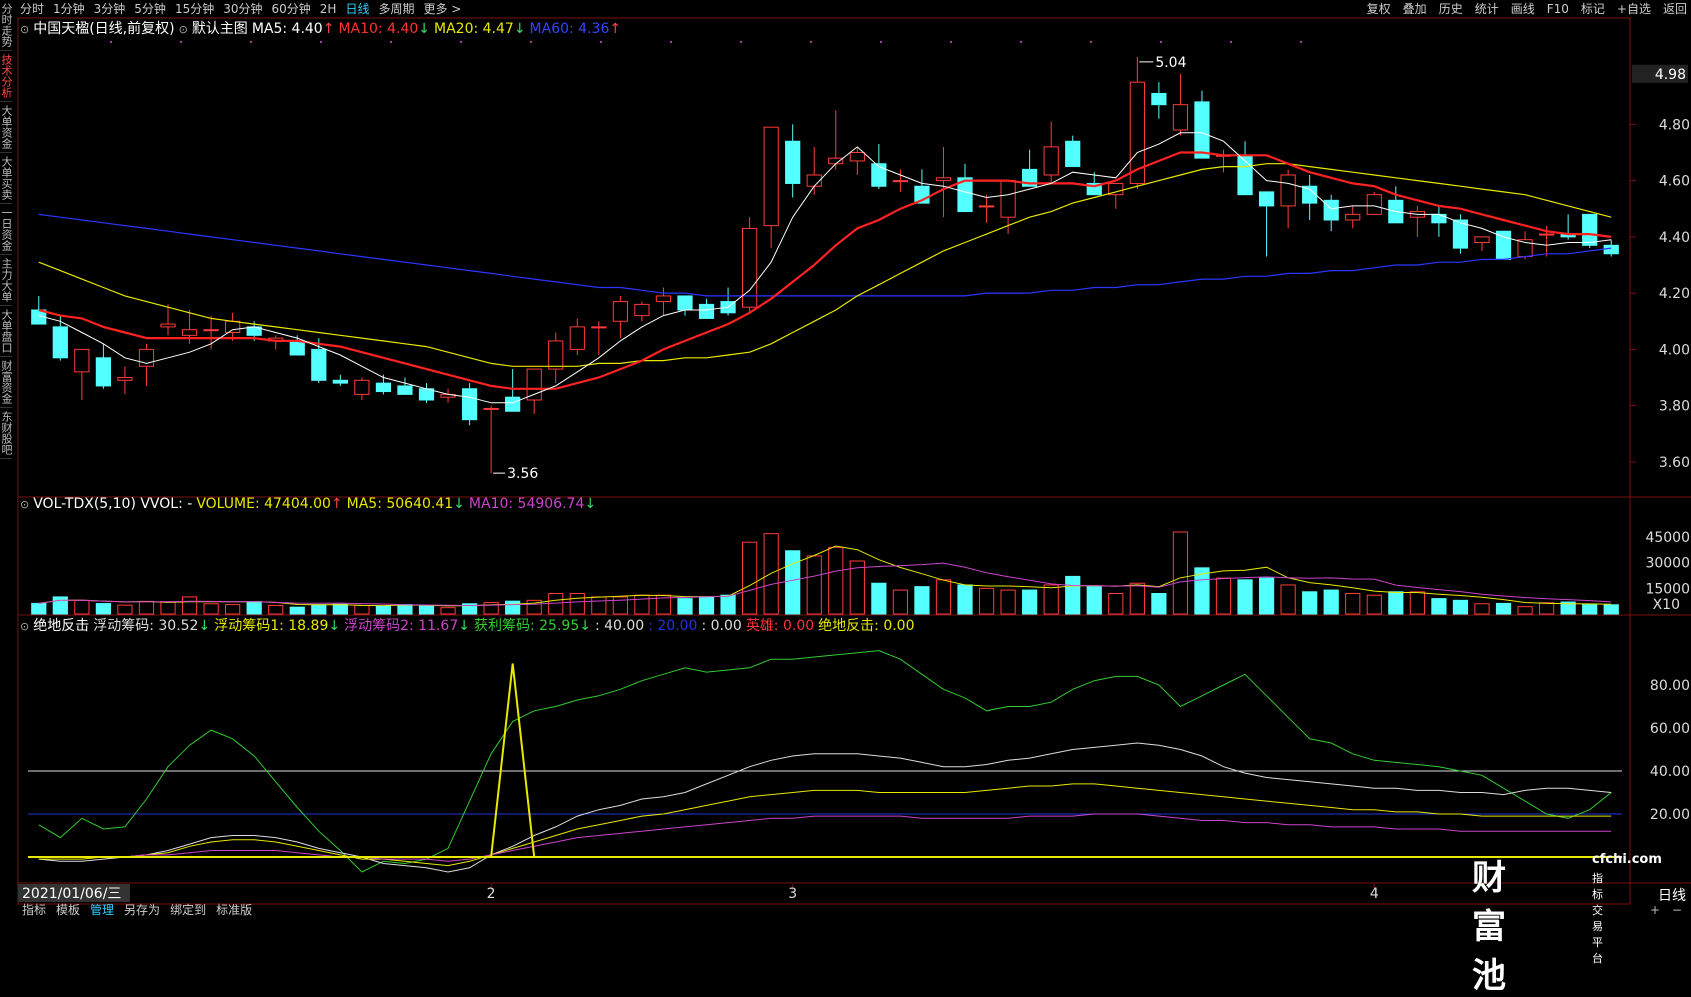 The image size is (1691, 997). I want to click on legend-value: 获利筹码: 25.95, so click(526, 626).